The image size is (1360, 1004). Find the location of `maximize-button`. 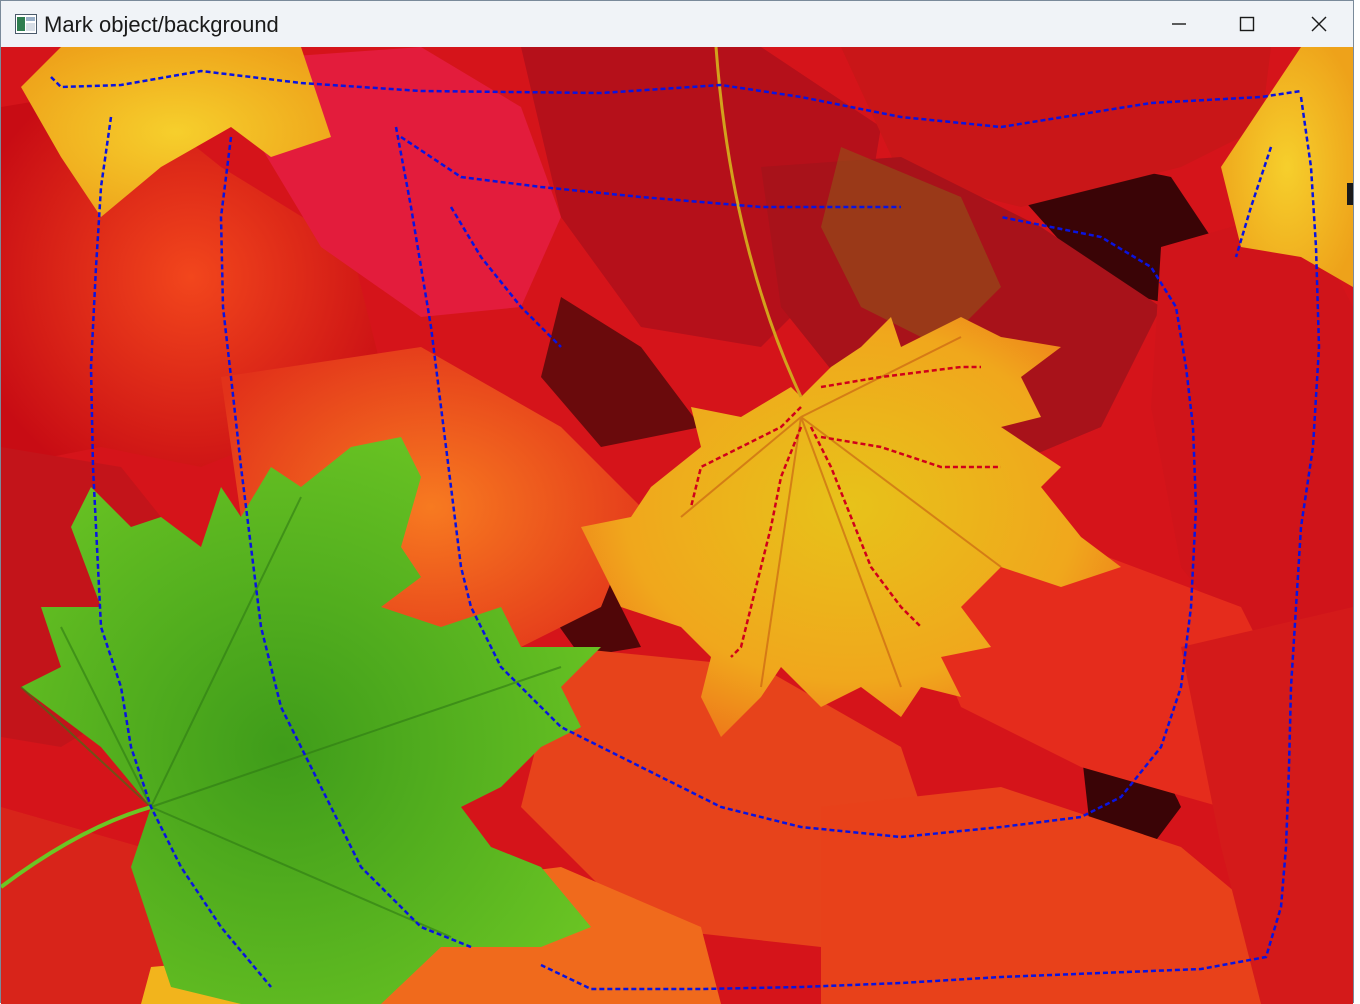

maximize-button is located at coordinates (1247, 24).